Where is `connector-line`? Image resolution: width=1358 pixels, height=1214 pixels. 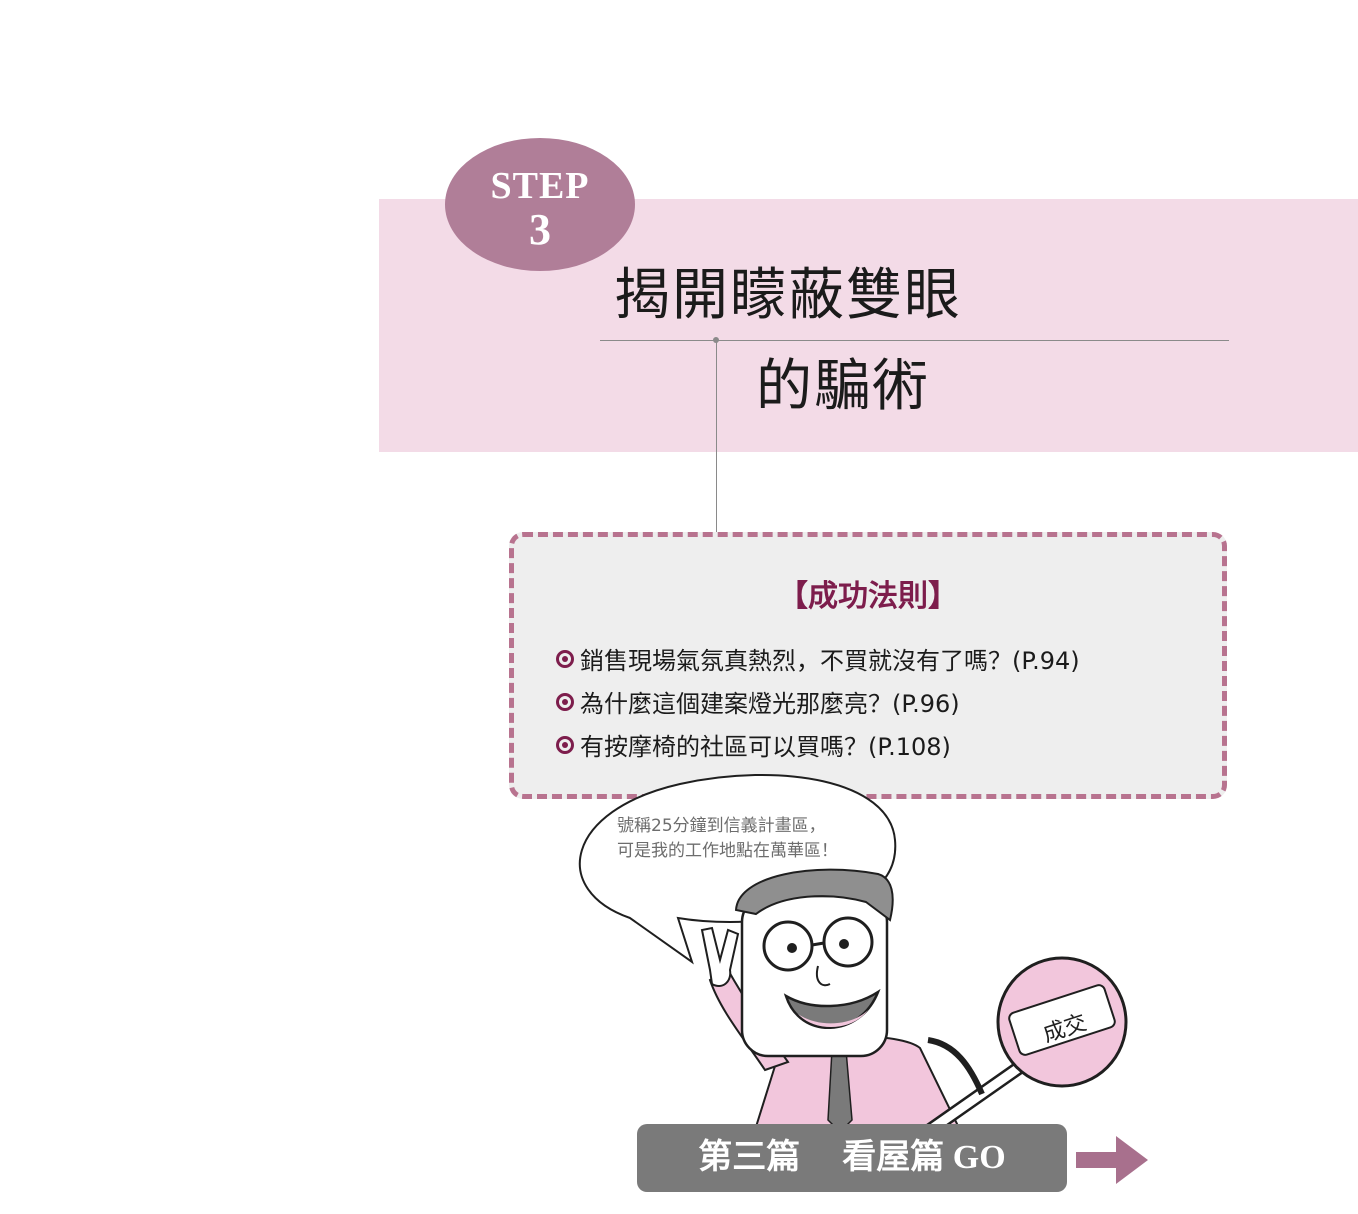 connector-line is located at coordinates (716, 436).